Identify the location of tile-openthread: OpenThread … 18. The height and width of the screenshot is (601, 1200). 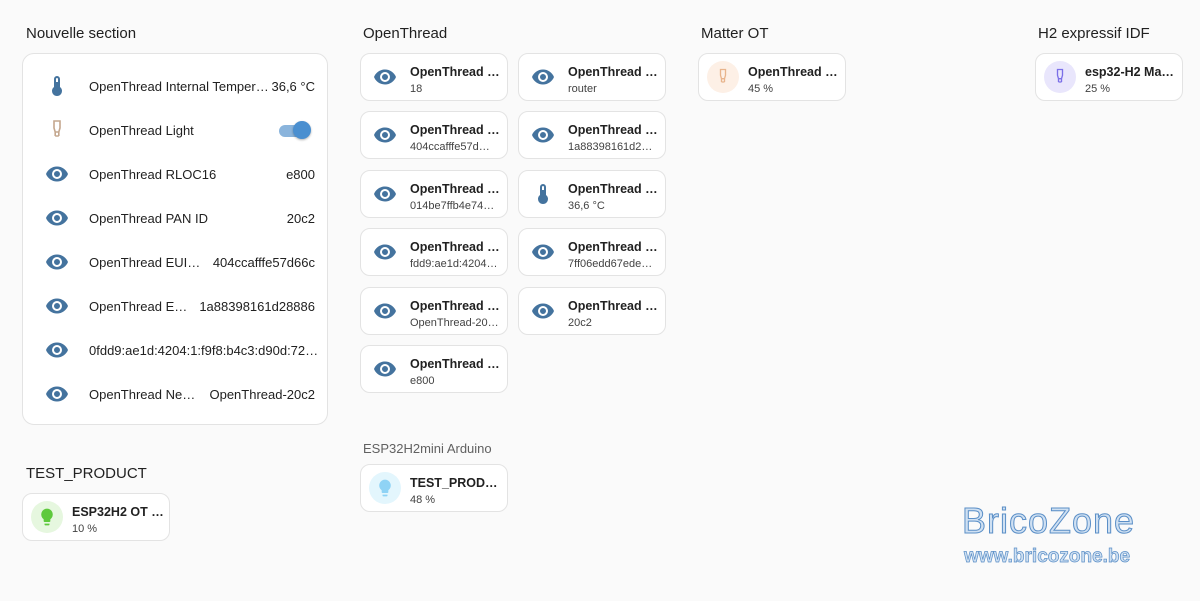
(434, 77).